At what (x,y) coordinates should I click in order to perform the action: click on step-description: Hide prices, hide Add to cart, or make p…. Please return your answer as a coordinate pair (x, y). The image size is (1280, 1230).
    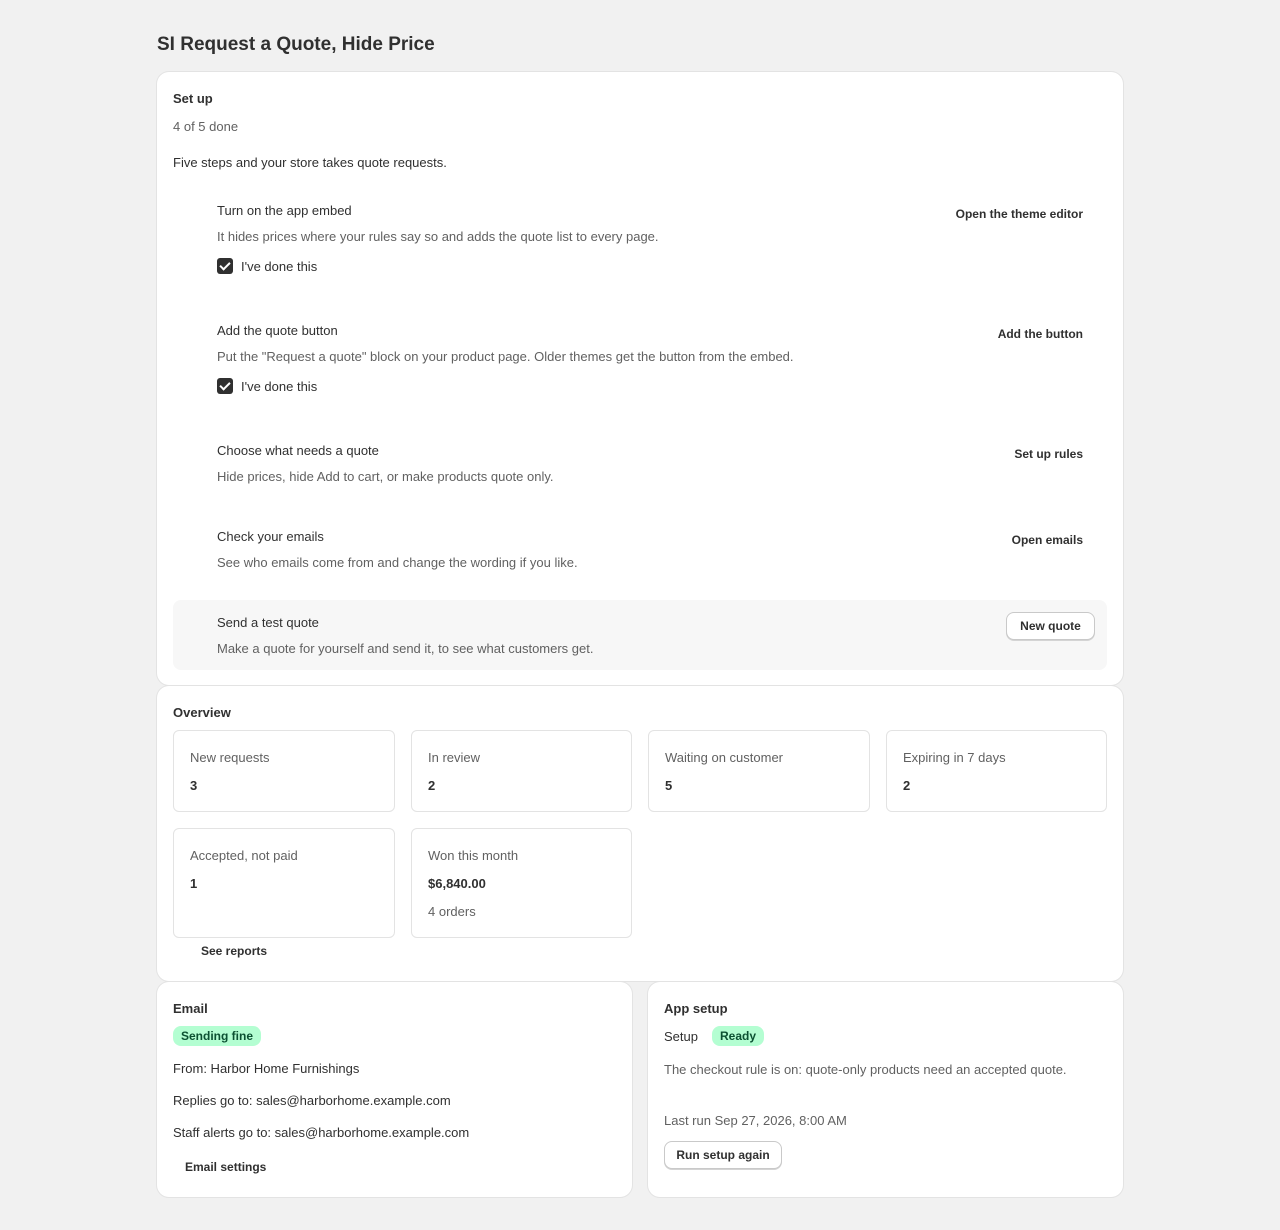
    Looking at the image, I should click on (385, 476).